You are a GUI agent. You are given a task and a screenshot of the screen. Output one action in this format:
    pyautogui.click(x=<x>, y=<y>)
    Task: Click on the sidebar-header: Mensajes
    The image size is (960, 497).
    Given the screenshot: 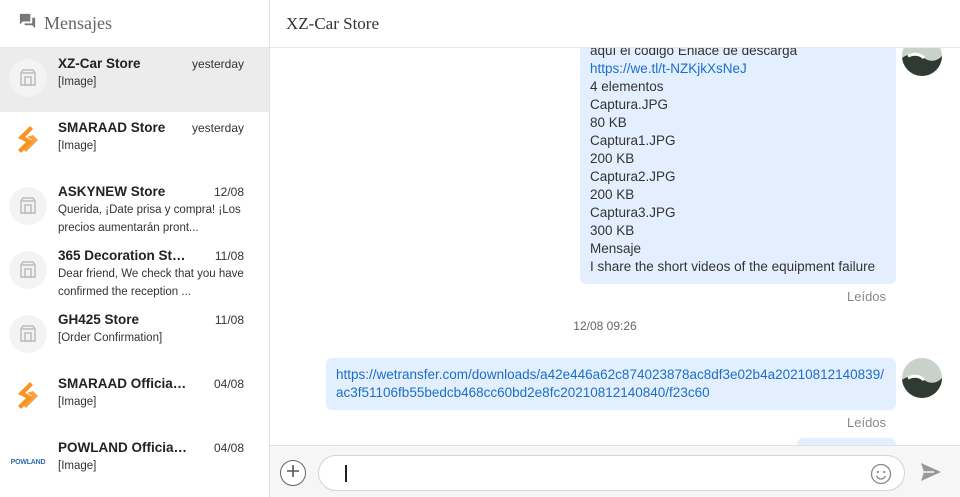 What is the action you would take?
    pyautogui.click(x=134, y=24)
    